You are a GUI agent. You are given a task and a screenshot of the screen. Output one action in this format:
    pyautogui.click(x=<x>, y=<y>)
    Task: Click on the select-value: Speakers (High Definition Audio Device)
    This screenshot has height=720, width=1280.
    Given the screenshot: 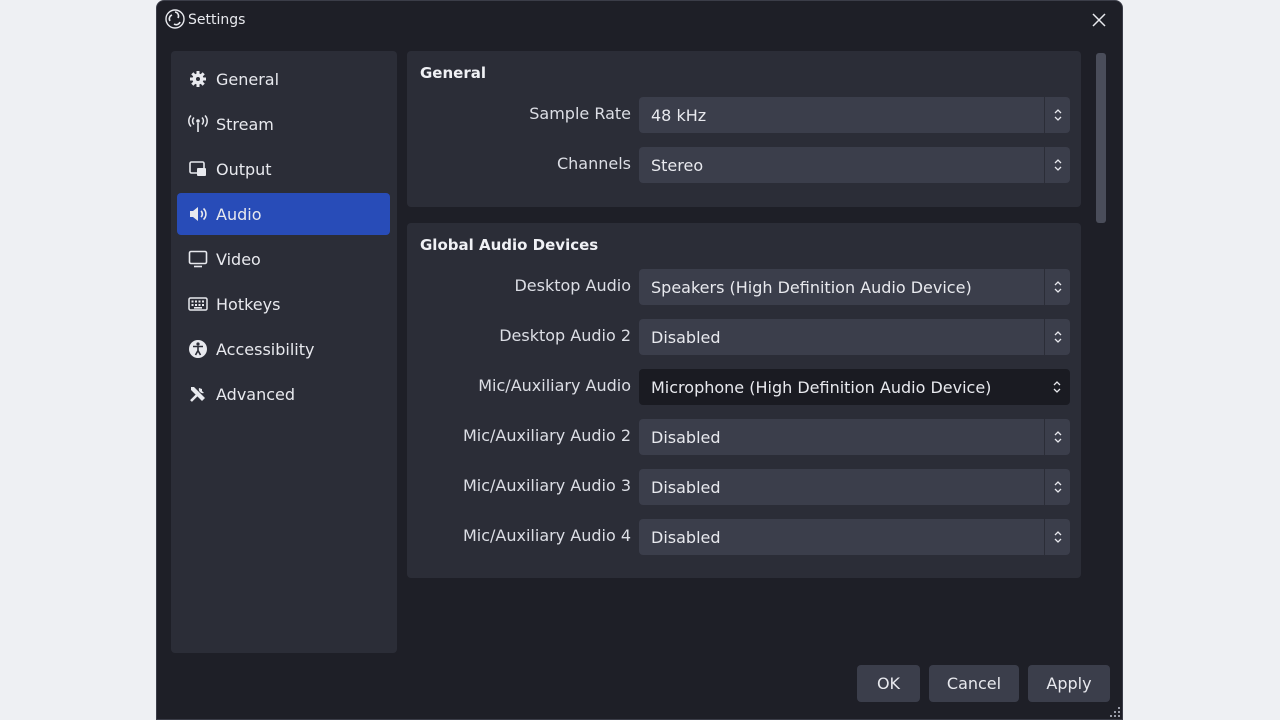 What is the action you would take?
    pyautogui.click(x=811, y=287)
    